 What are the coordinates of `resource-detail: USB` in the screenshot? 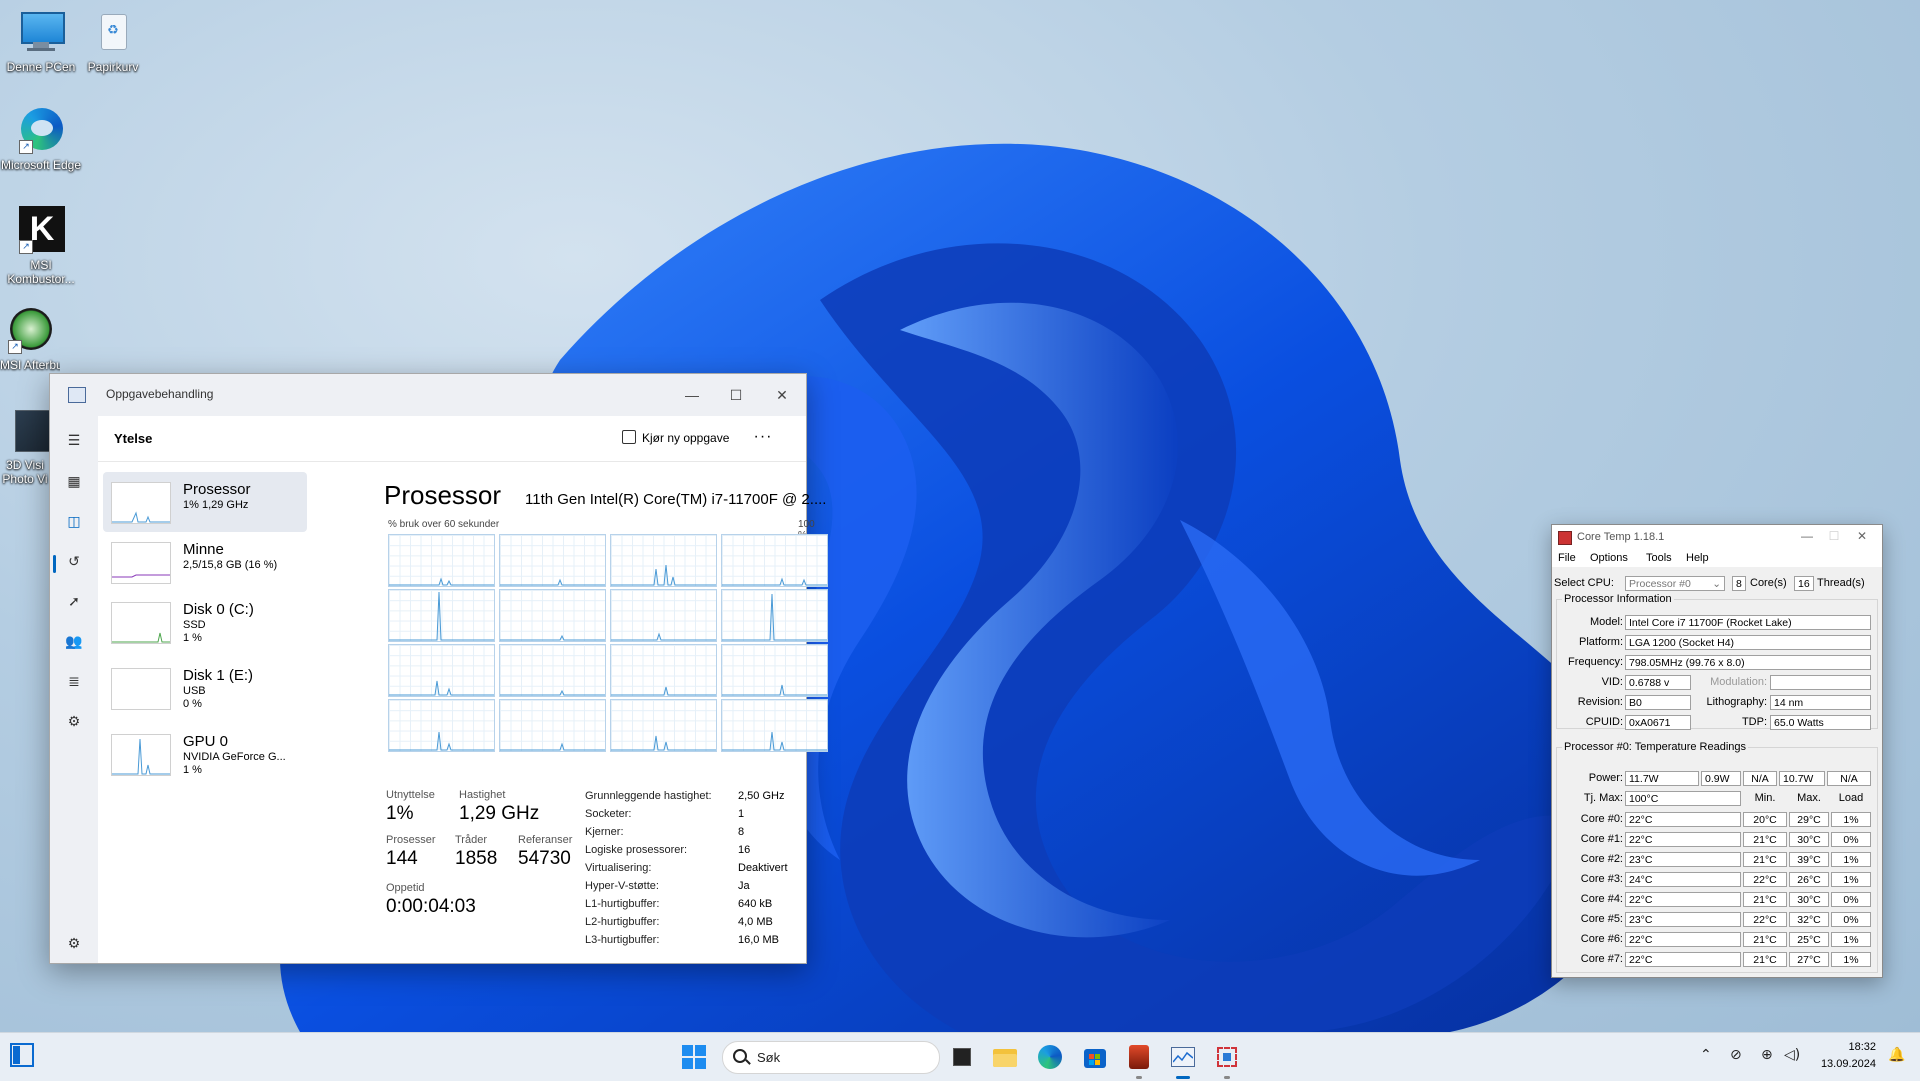 It's located at (194, 691).